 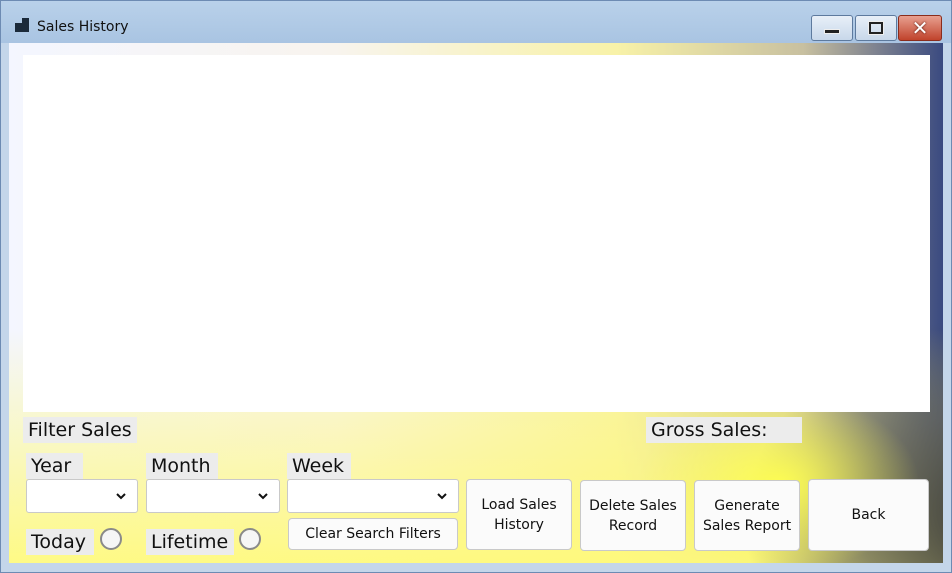 I want to click on close-button: ✕, so click(x=920, y=28).